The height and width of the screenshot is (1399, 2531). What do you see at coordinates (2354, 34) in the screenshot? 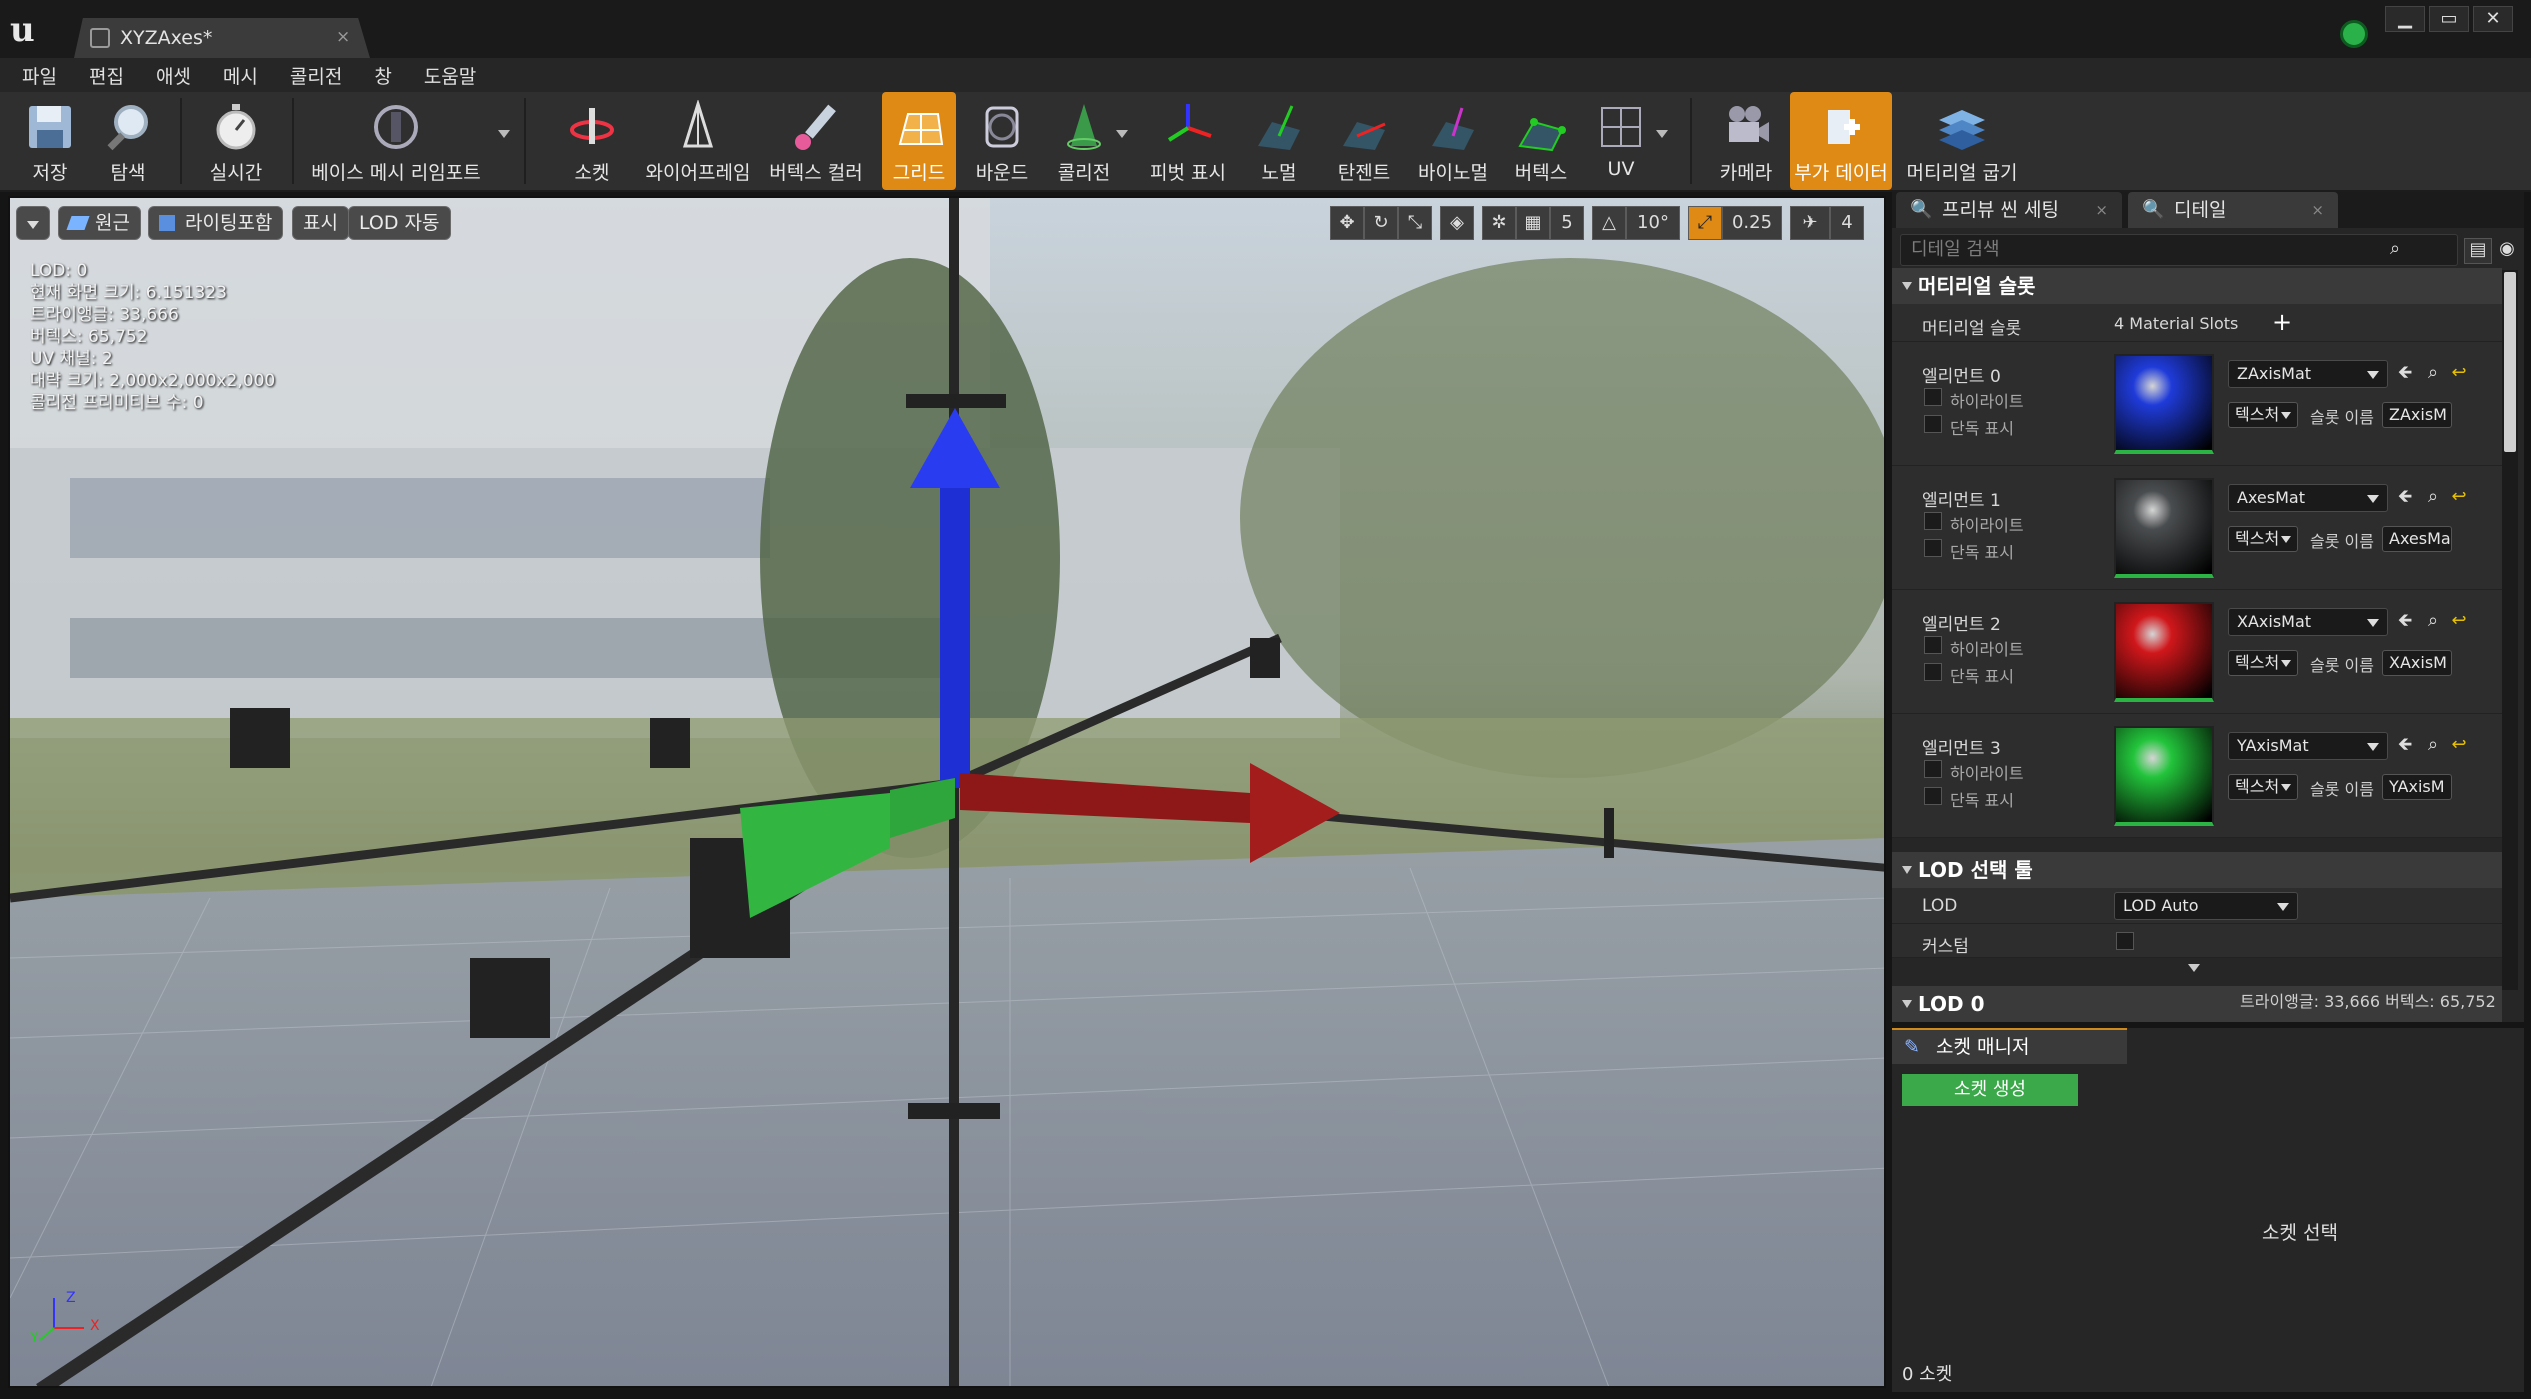
I see `source-control-icon` at bounding box center [2354, 34].